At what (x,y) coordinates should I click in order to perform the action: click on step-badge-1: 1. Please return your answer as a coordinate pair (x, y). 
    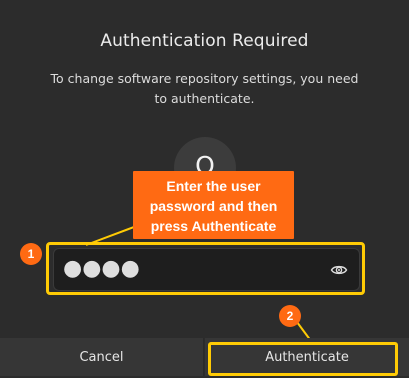
    Looking at the image, I should click on (31, 254).